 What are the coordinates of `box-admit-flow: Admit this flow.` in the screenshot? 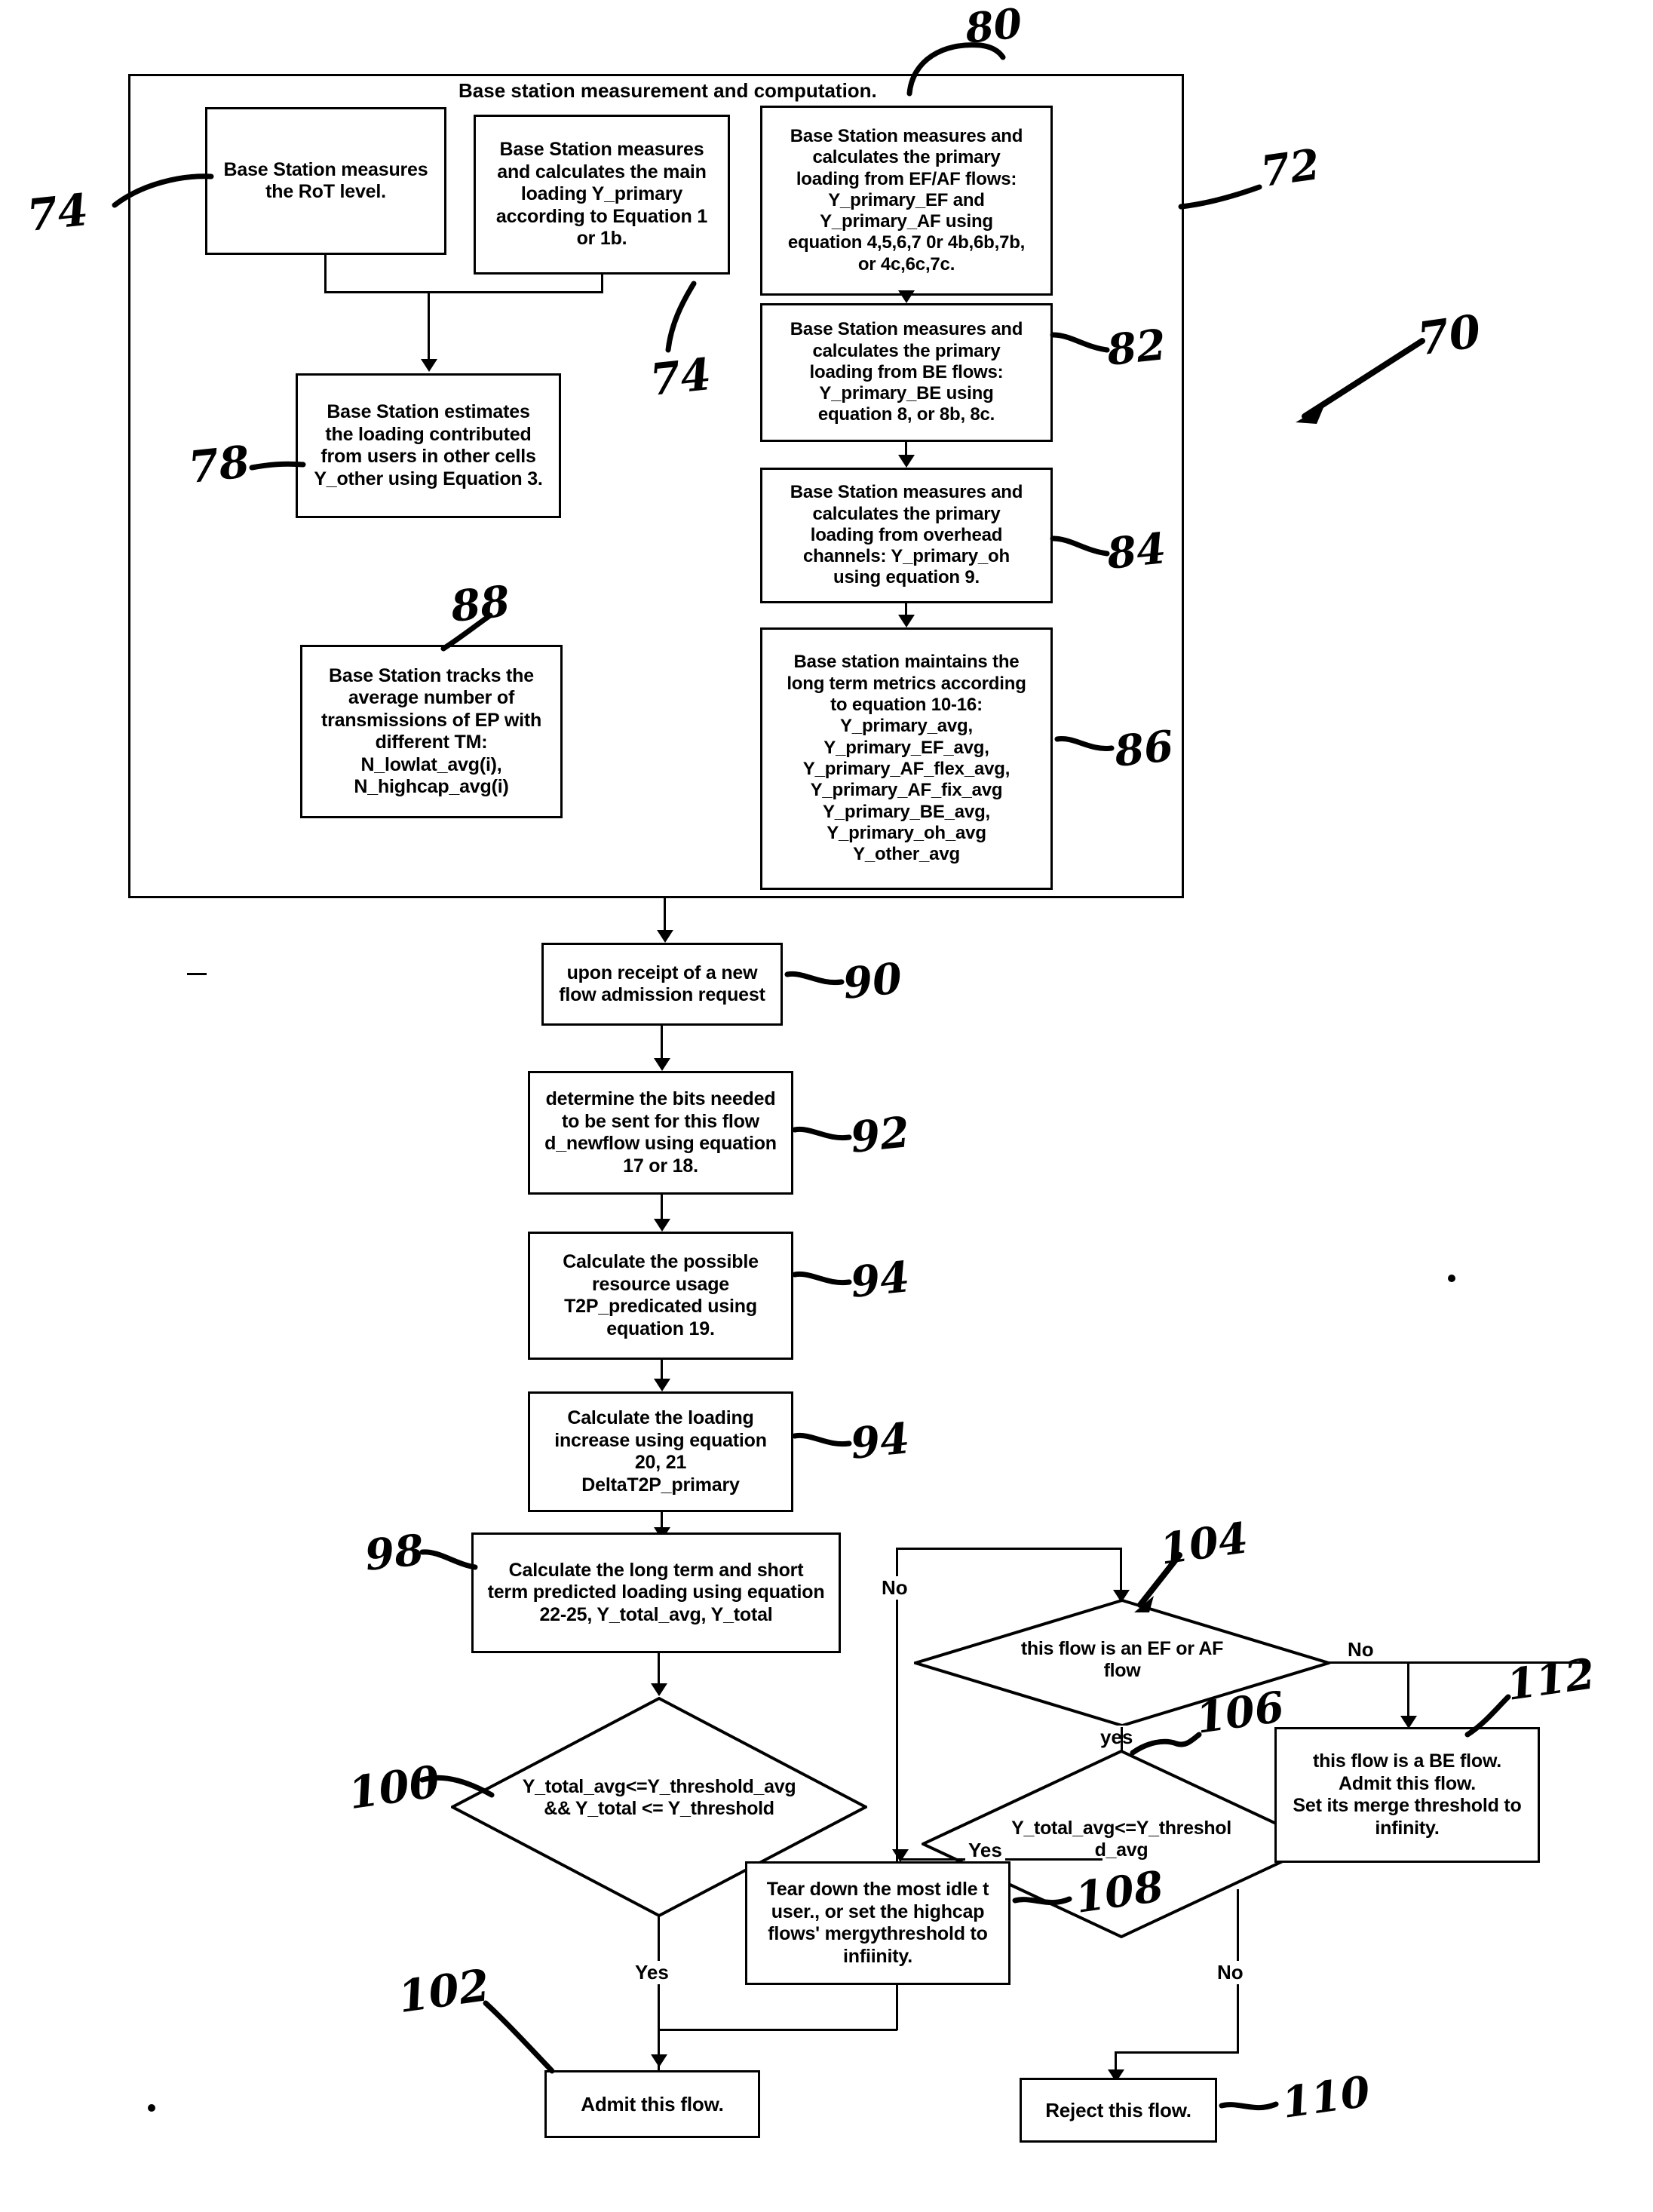 It's located at (652, 2104).